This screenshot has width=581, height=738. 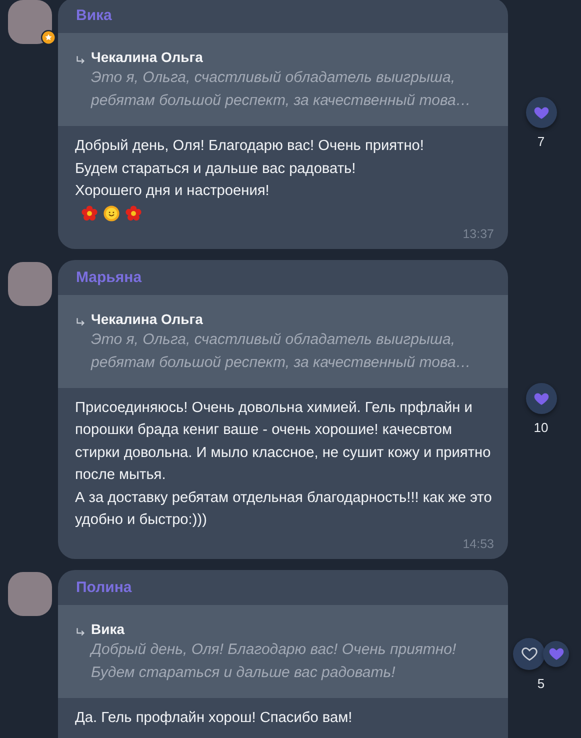 What do you see at coordinates (250, 169) in the screenshot?
I see `message-text: Добрый день, Оля! Благодарю вас! Очень приятно! Будем стараться и дальше вас радовать! Хорошего дня и настроения!` at bounding box center [250, 169].